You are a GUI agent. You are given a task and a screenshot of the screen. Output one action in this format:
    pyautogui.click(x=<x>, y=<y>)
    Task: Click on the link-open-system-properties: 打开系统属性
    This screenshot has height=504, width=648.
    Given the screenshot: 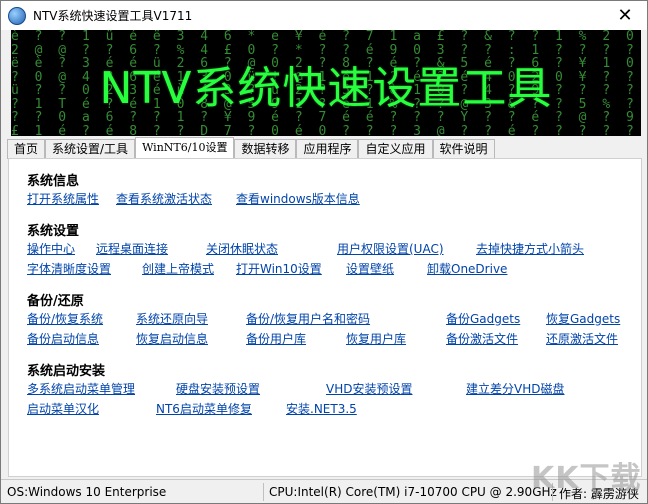 What is the action you would take?
    pyautogui.click(x=63, y=198)
    